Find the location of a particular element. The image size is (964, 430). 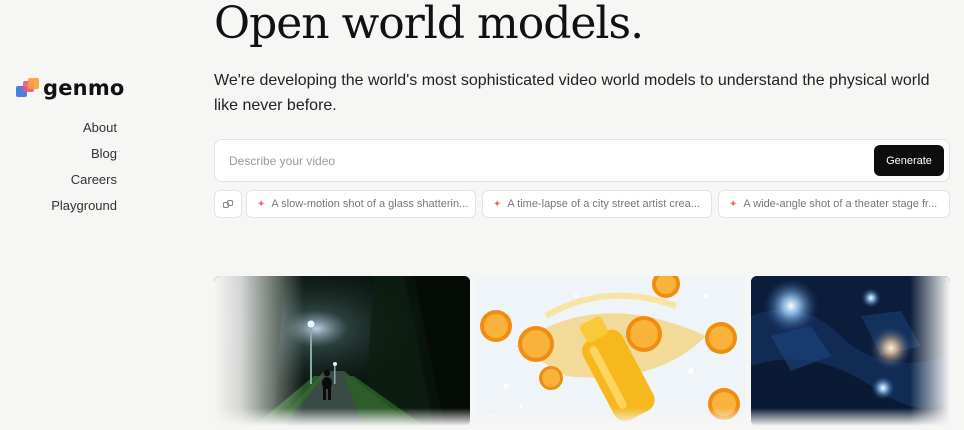

nav-item-about: About is located at coordinates (84, 132).